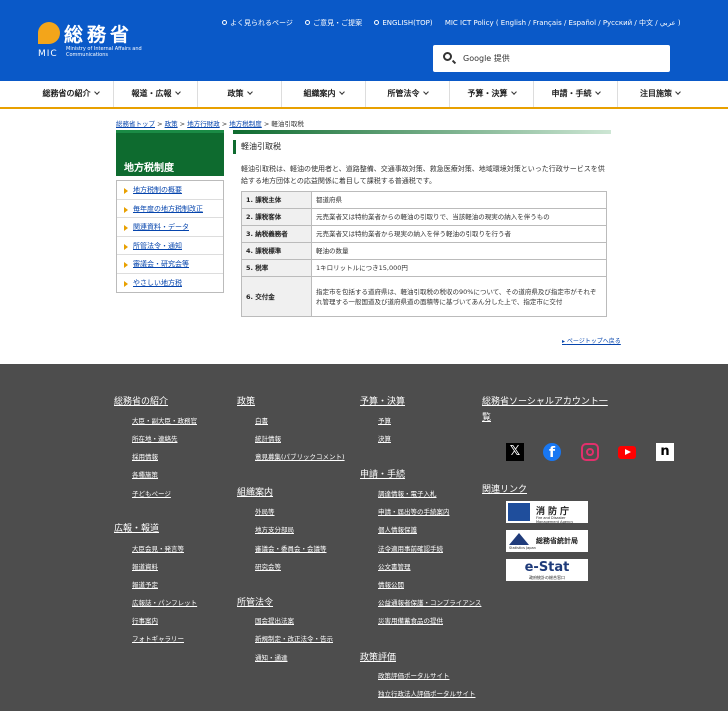 This screenshot has width=728, height=711. I want to click on footer-link: 意見募集(パブリックコメント), so click(300, 456).